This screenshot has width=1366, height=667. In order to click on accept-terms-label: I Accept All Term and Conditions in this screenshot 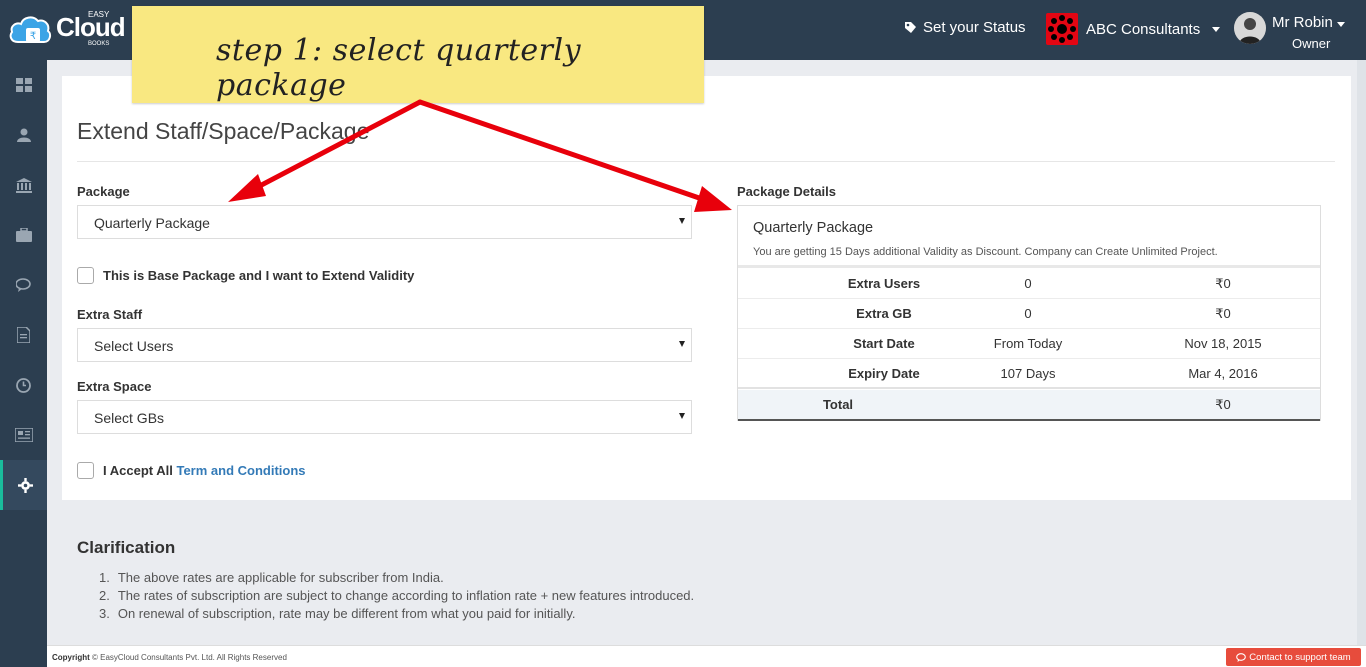, I will do `click(204, 470)`.